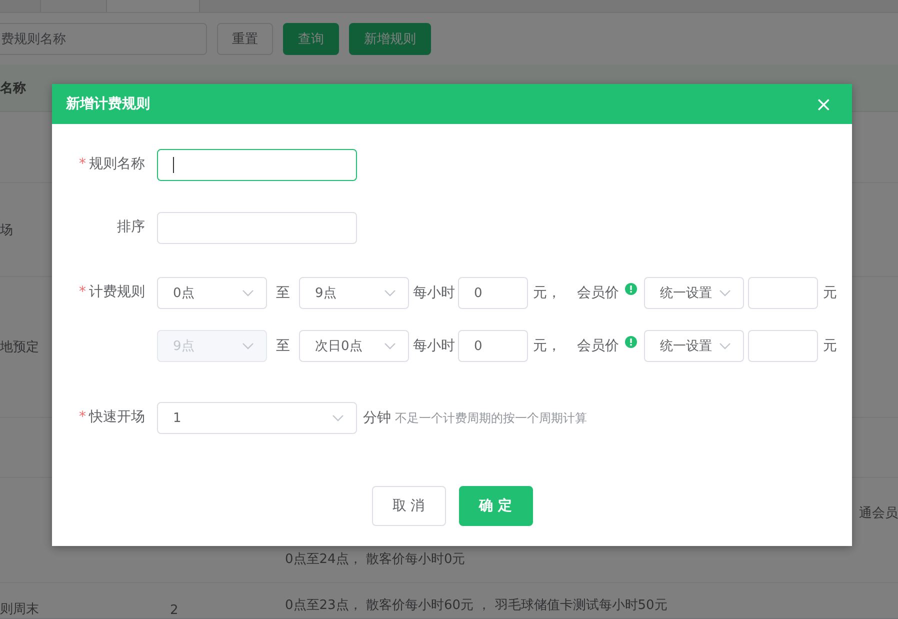  I want to click on table-cell-text: 0点至24点， 散客价每小时0元, so click(375, 559).